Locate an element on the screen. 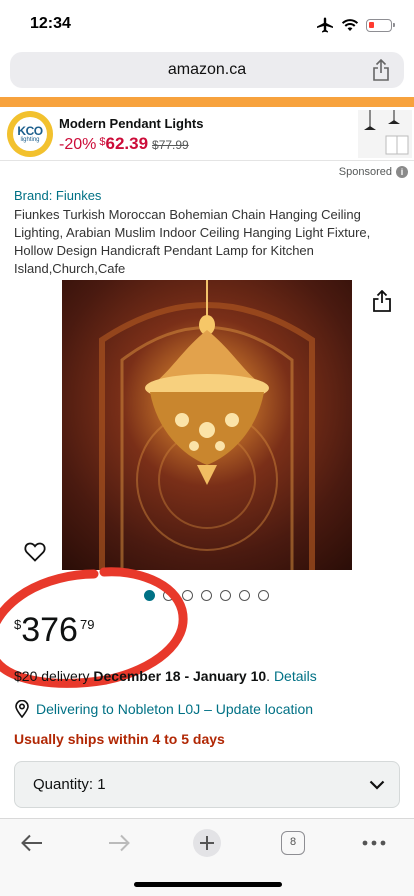 This screenshot has height=896, width=414. airplane-icon is located at coordinates (325, 25).